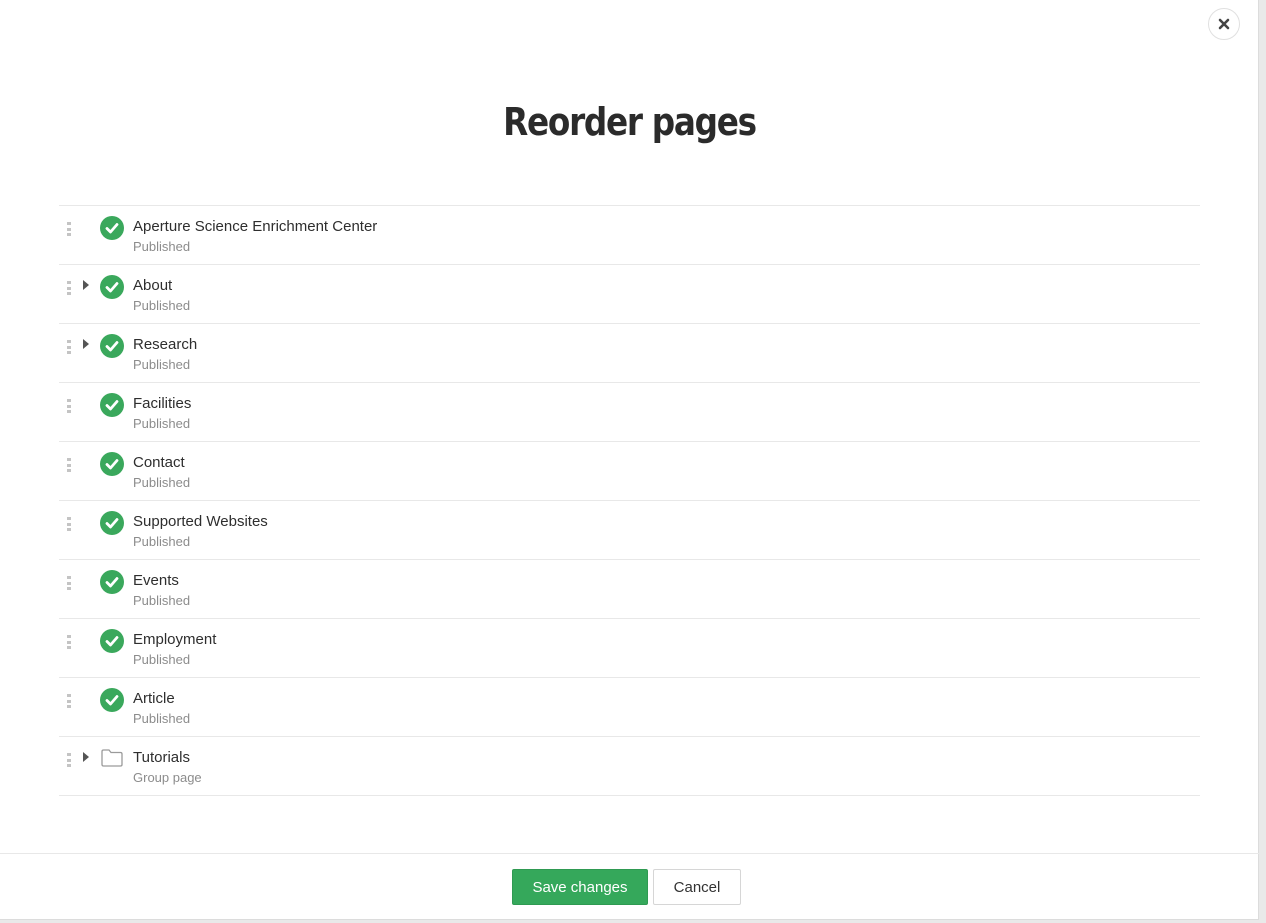  Describe the element at coordinates (630, 122) in the screenshot. I see `page-title: Reorder pages` at that location.